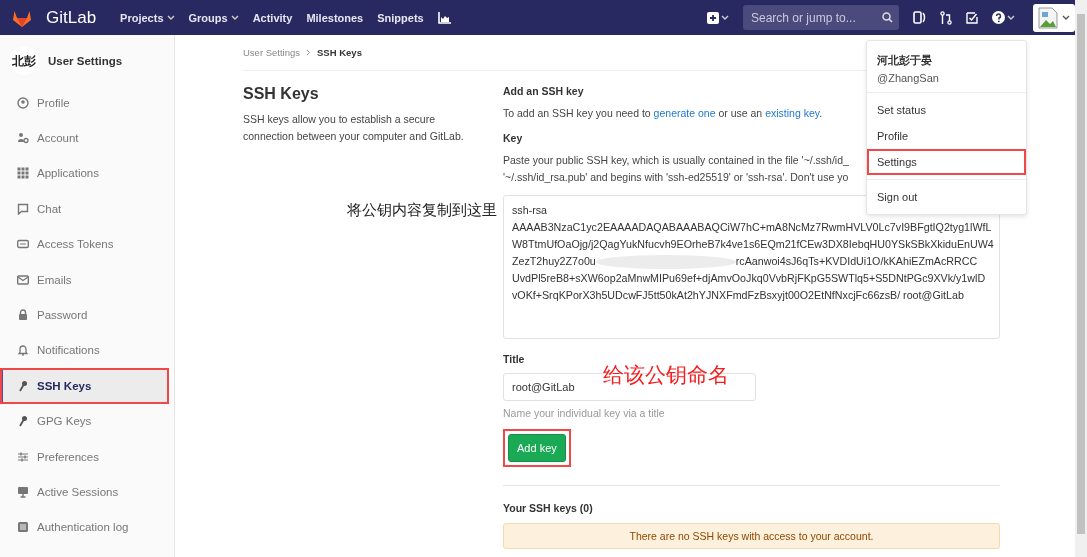 The width and height of the screenshot is (1087, 557). Describe the element at coordinates (354, 128) in the screenshot. I see `page-description: SSH keys allow you to establish a secure connection between your computer and GitLab.` at that location.